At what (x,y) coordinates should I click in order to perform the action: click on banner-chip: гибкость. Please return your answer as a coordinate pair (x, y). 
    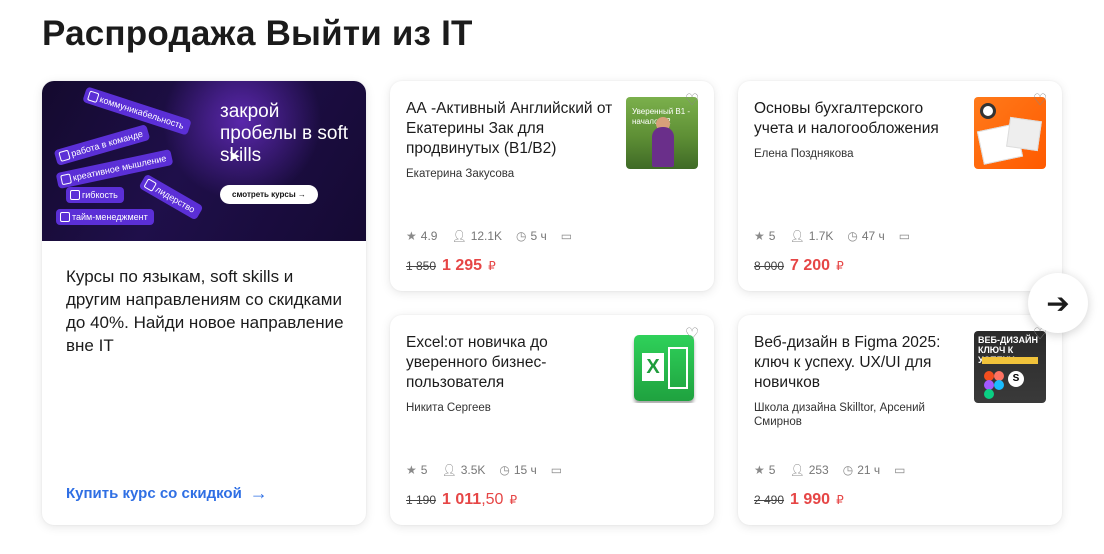
    Looking at the image, I should click on (95, 195).